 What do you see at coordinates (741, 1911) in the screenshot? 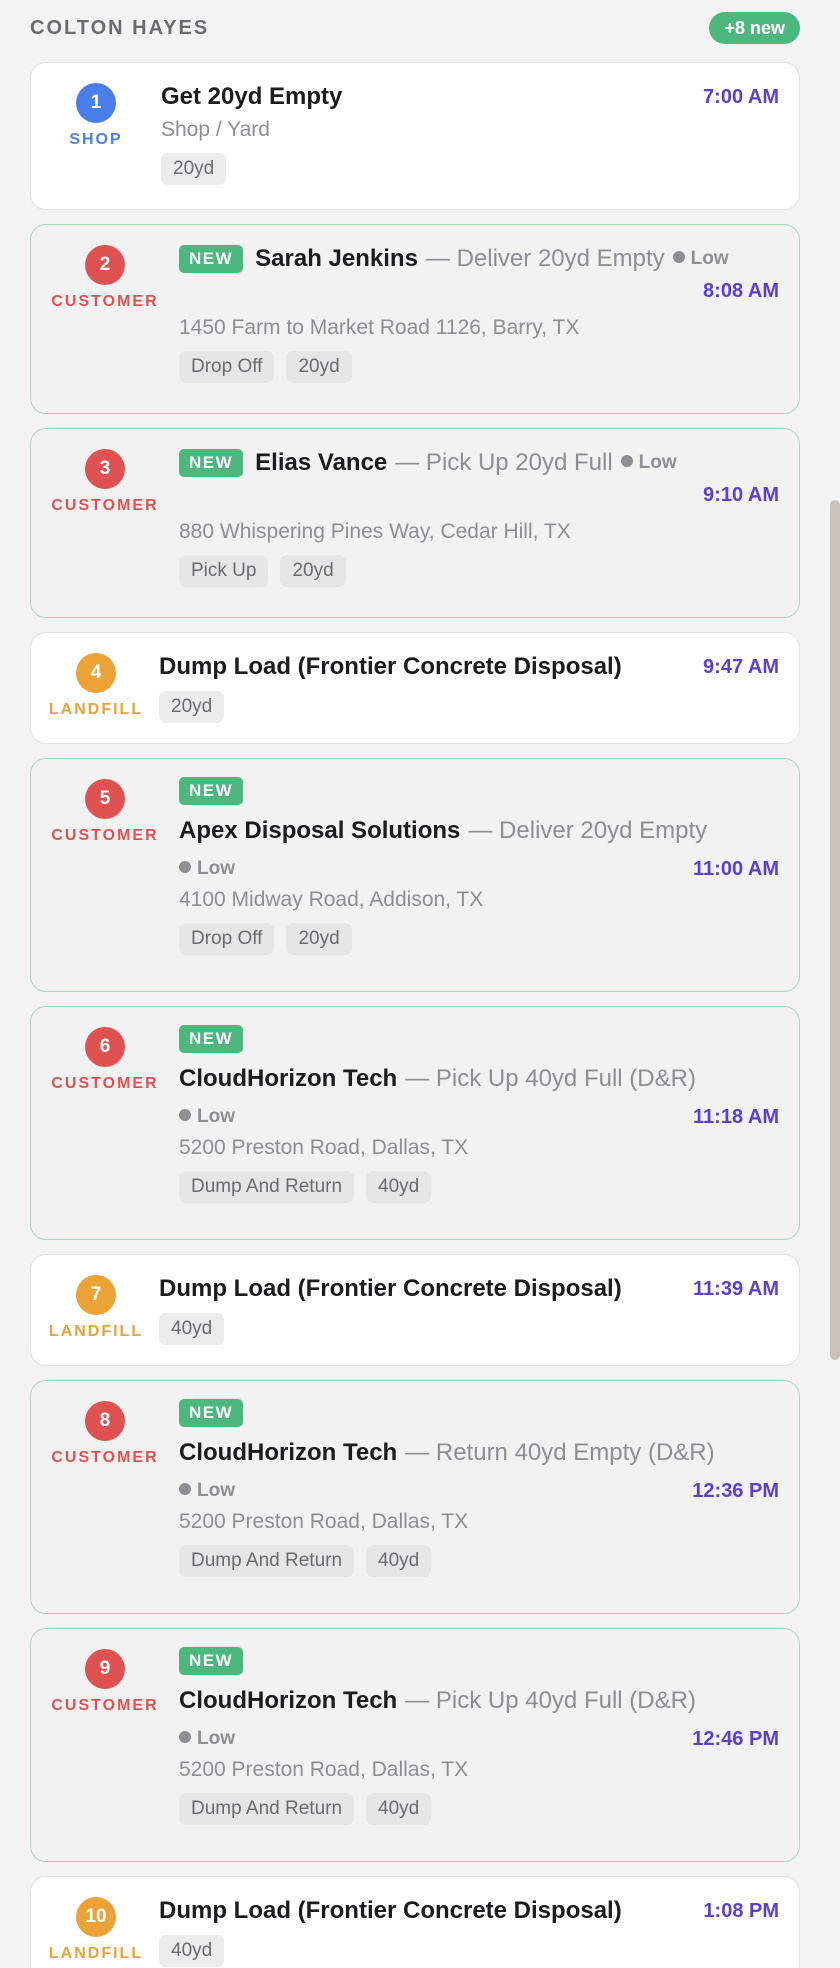
I see `stop-time: 1:08 PM` at bounding box center [741, 1911].